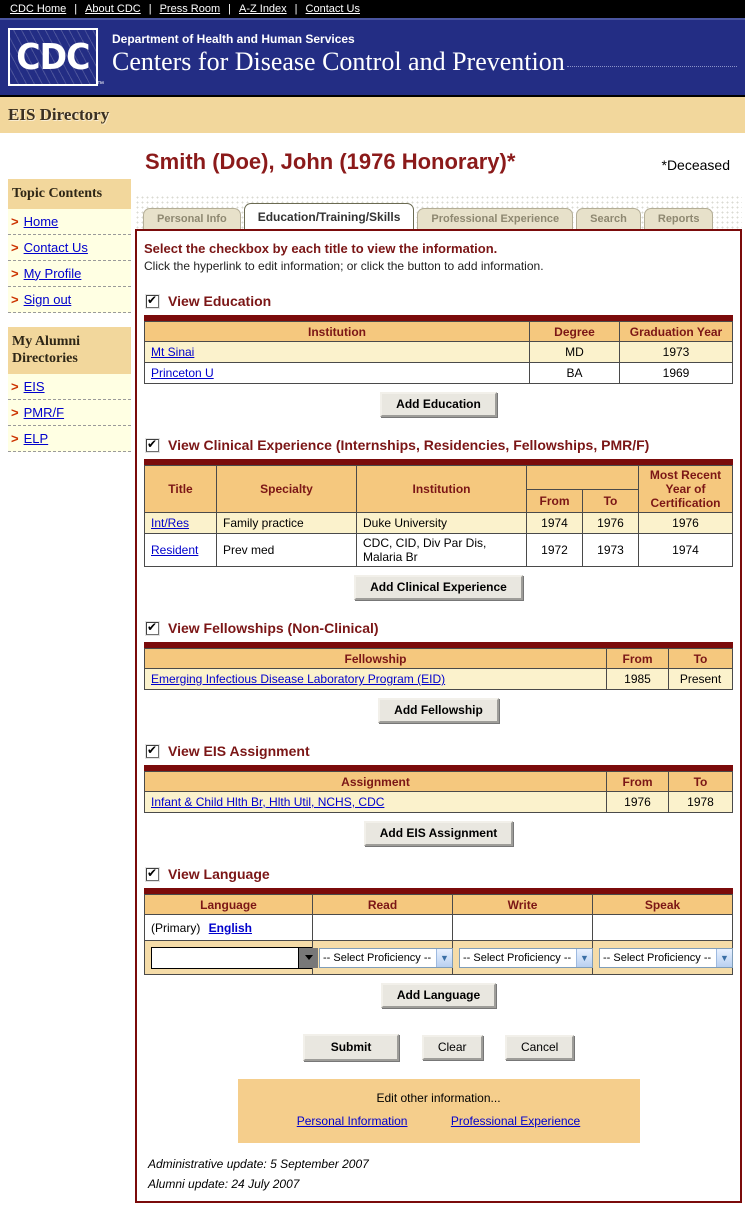  Describe the element at coordinates (438, 995) in the screenshot. I see `add-language-button: Add Language` at that location.